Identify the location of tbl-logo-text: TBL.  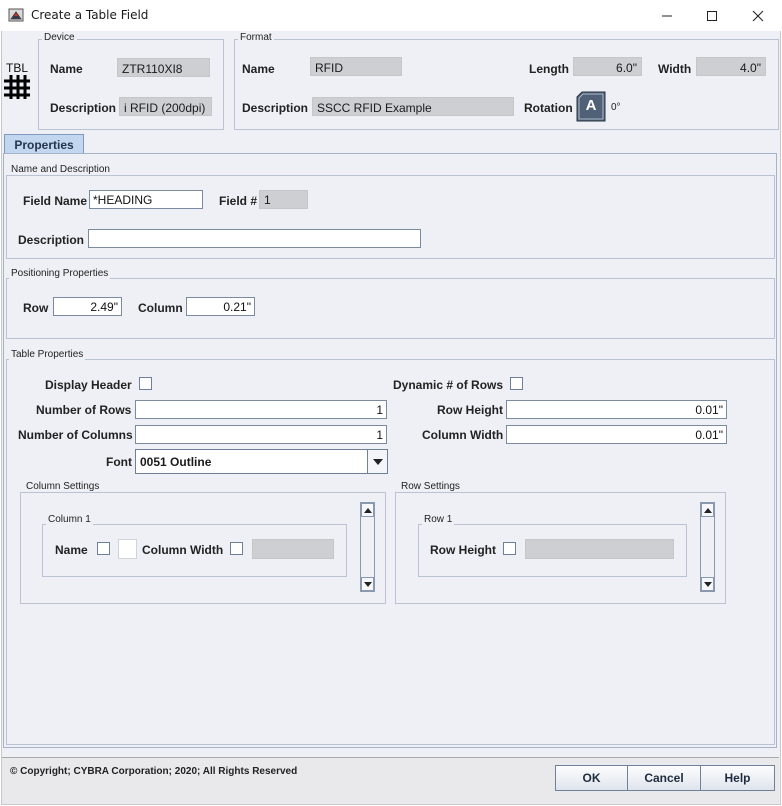
(17, 68).